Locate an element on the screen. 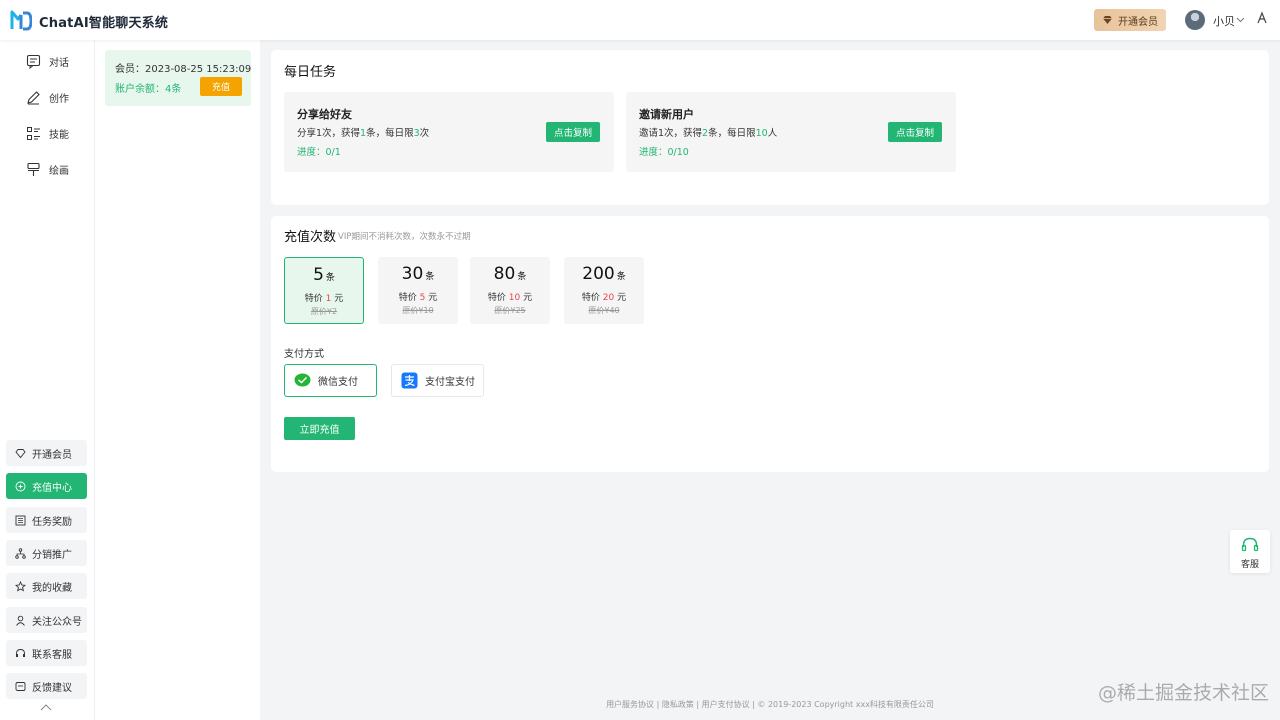 This screenshot has height=720, width=1280. package-count: 80 条 is located at coordinates (510, 274).